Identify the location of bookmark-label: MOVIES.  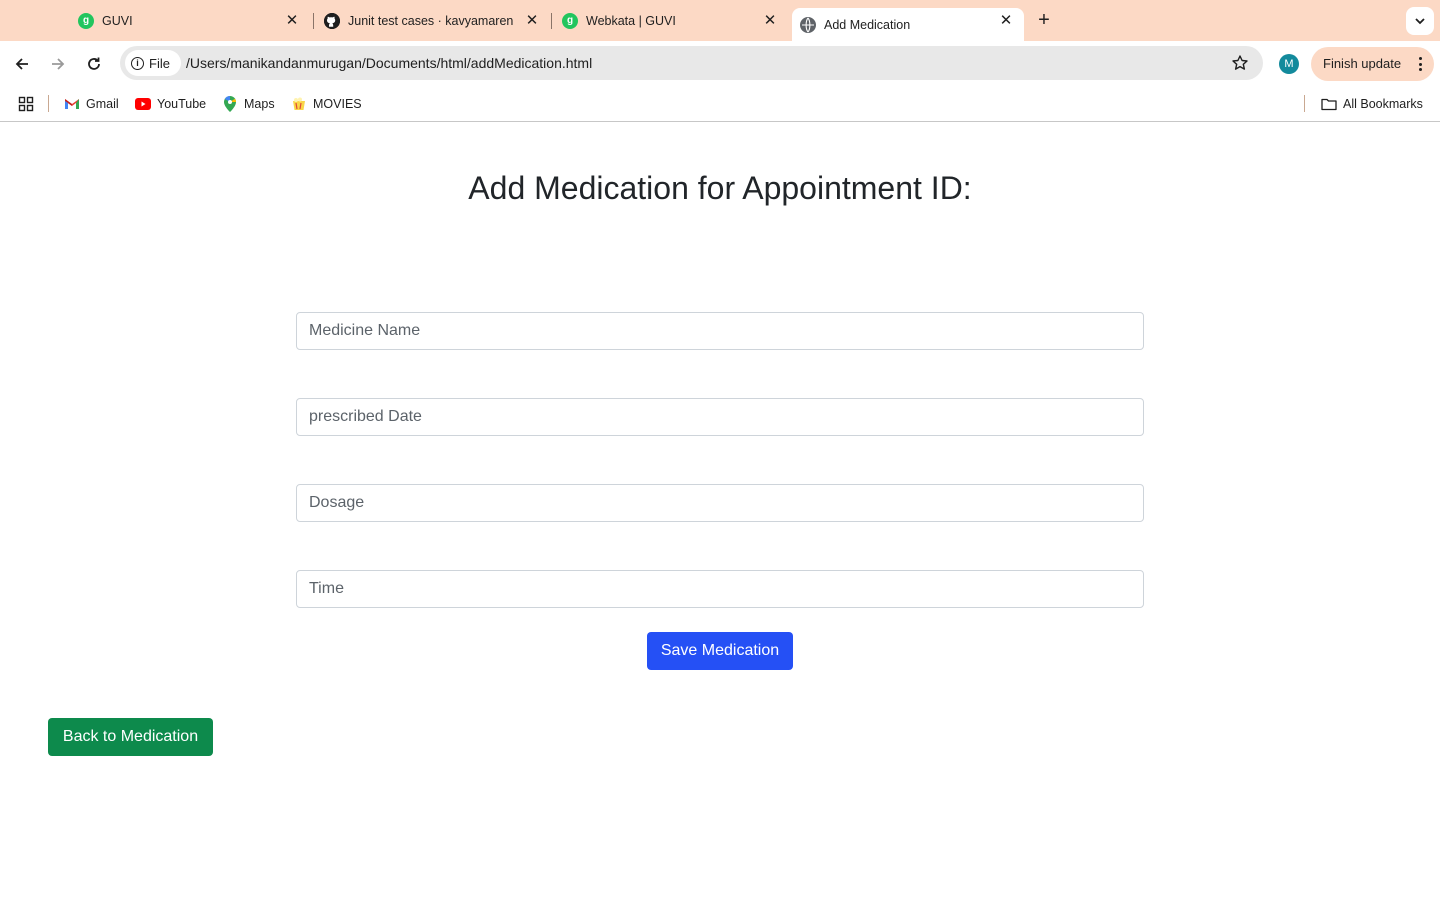
(337, 104).